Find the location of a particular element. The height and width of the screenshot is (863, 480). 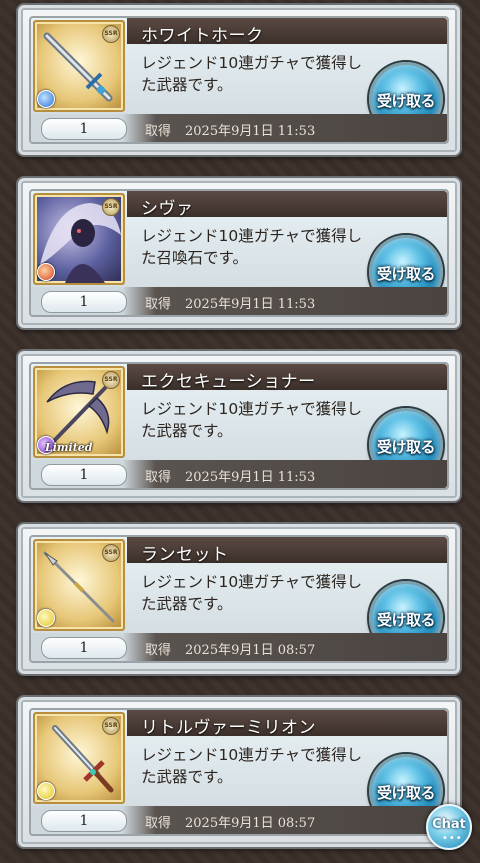

limited-badge: Limited is located at coordinates (69, 447).